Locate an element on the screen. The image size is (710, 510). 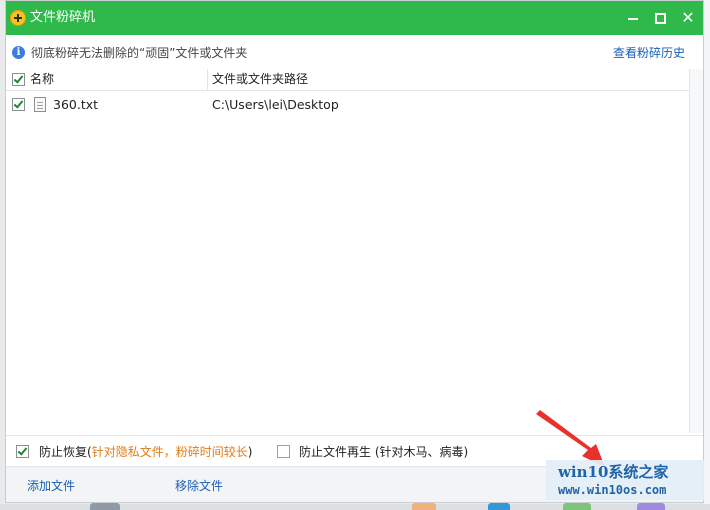
column-divider is located at coordinates (207, 79).